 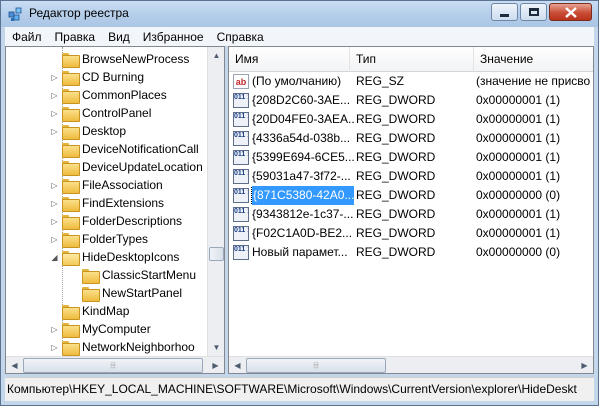 I want to click on tree-item: ▷ FindExtensions, so click(x=107, y=203).